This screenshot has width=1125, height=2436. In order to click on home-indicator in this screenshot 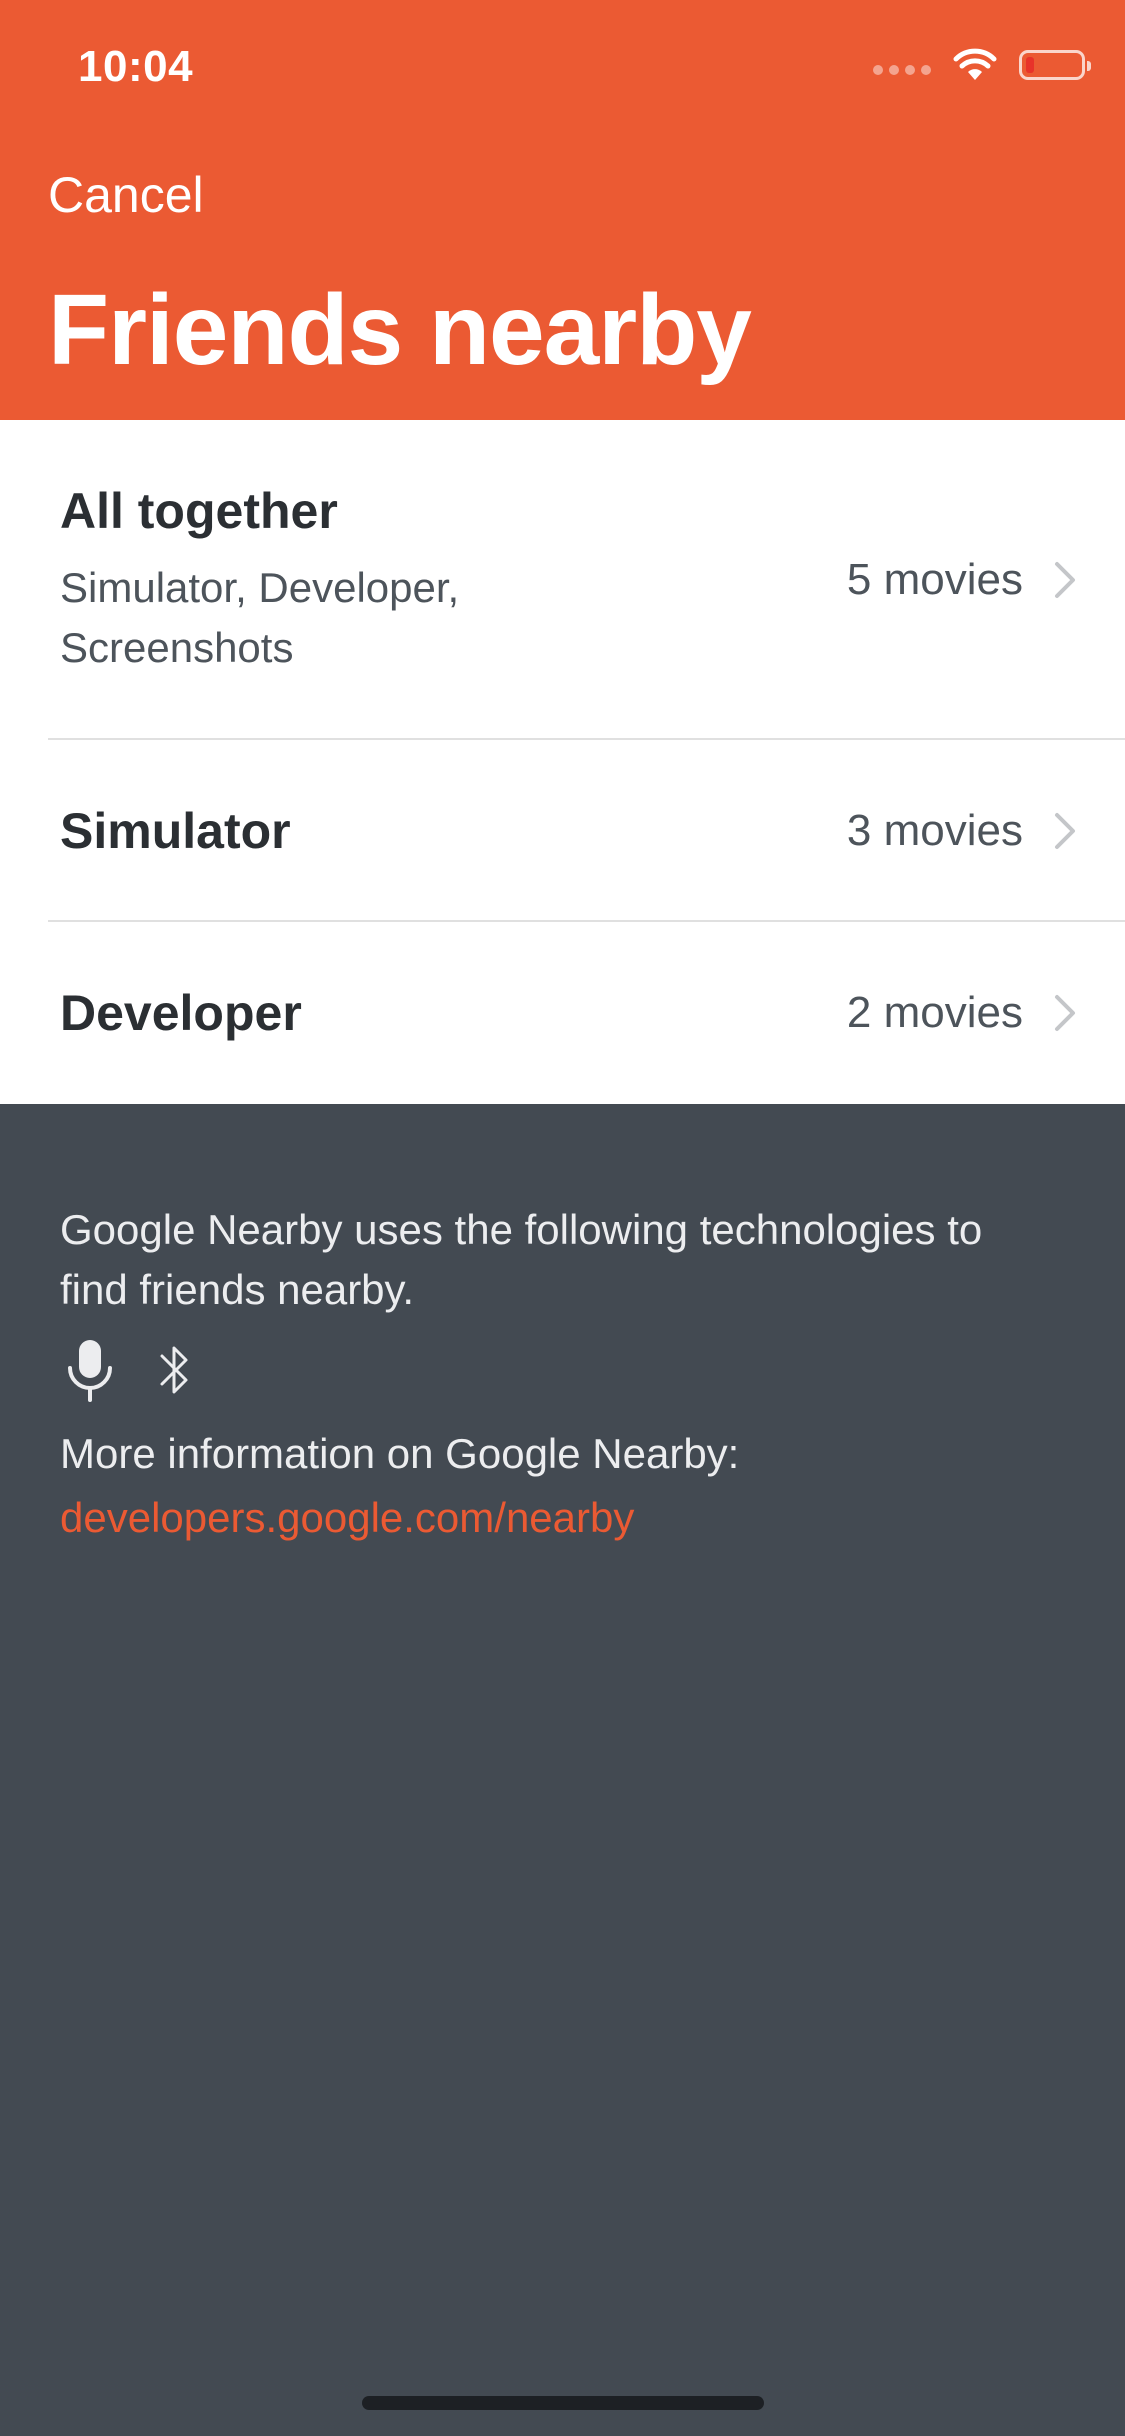, I will do `click(563, 2403)`.